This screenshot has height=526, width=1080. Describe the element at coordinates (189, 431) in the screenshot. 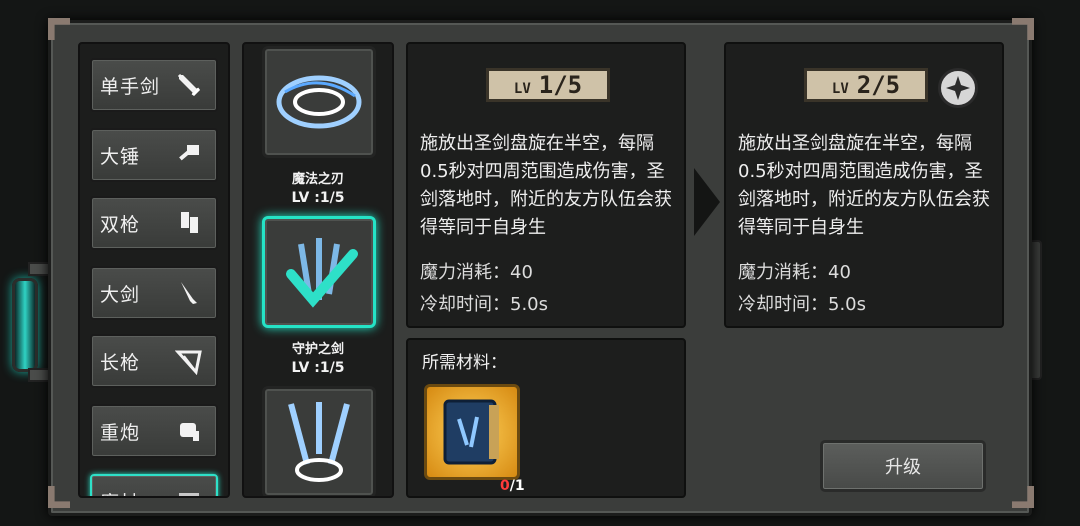

I see `cannon-icon` at that location.